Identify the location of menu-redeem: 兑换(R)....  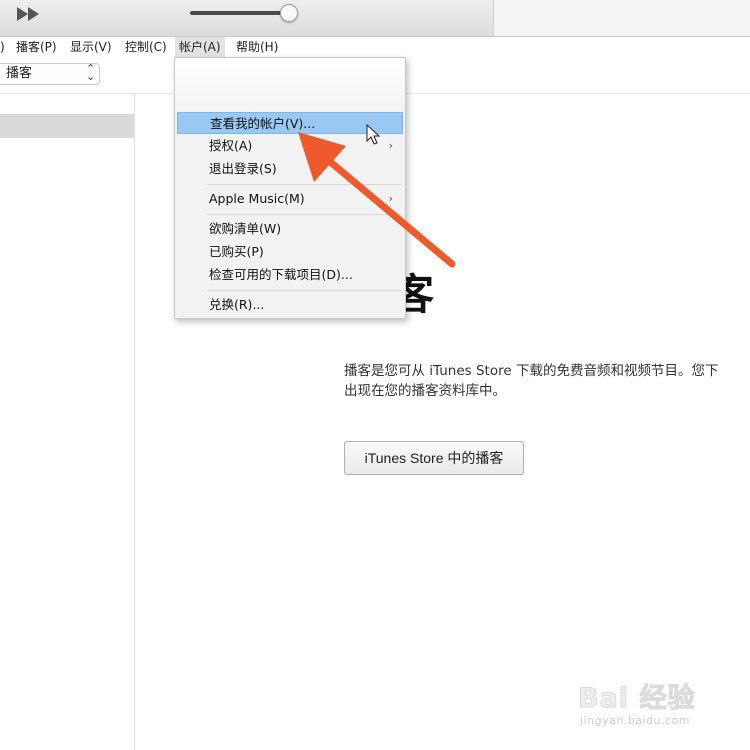
(290, 305).